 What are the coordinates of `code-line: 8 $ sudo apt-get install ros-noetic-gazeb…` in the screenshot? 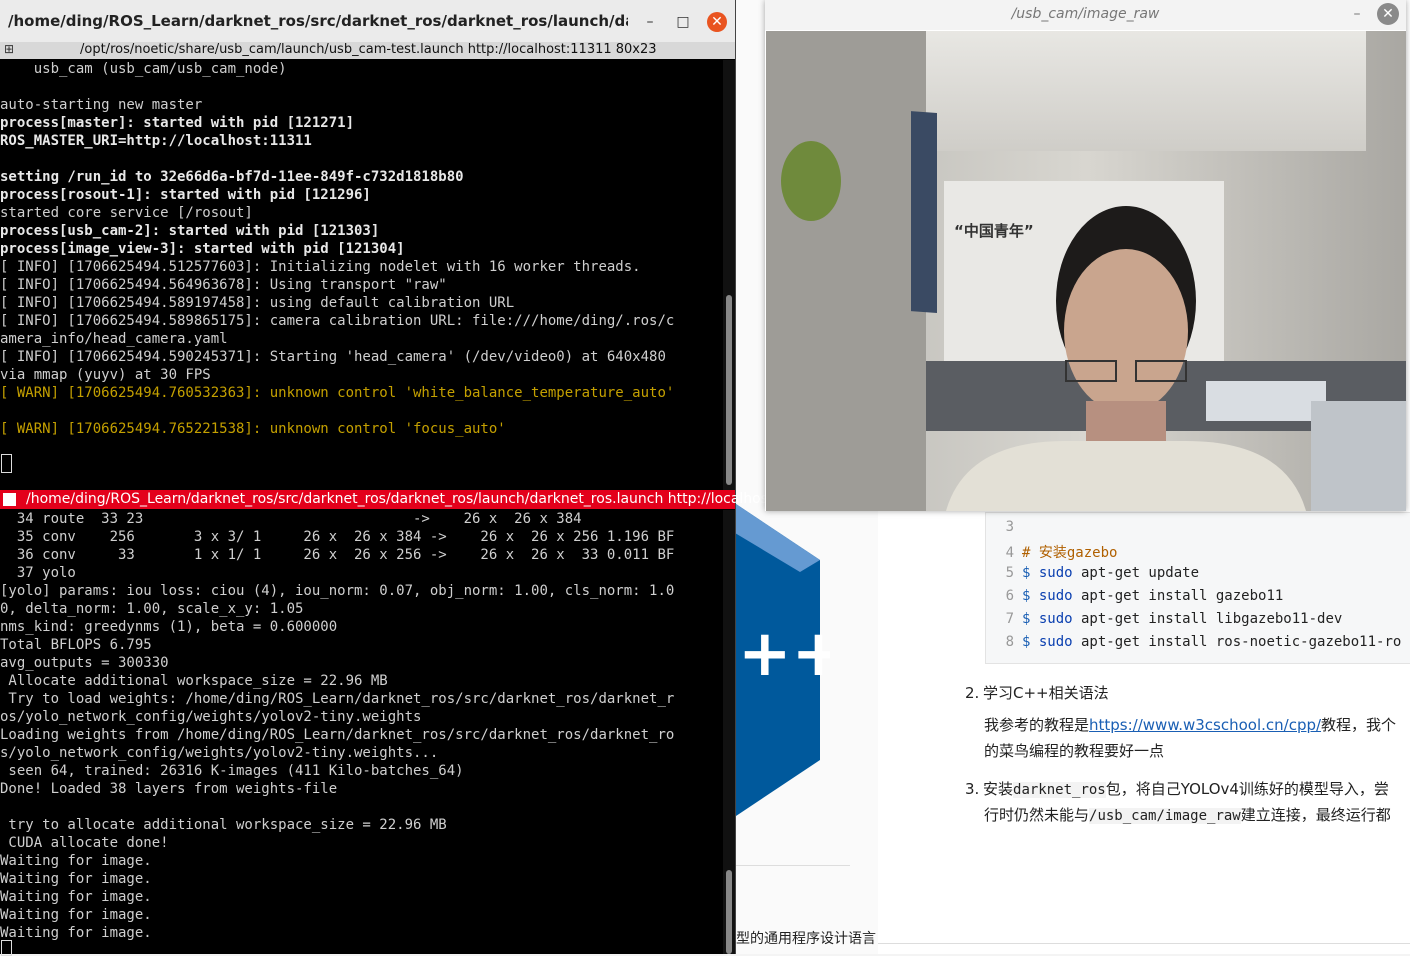 It's located at (1194, 645).